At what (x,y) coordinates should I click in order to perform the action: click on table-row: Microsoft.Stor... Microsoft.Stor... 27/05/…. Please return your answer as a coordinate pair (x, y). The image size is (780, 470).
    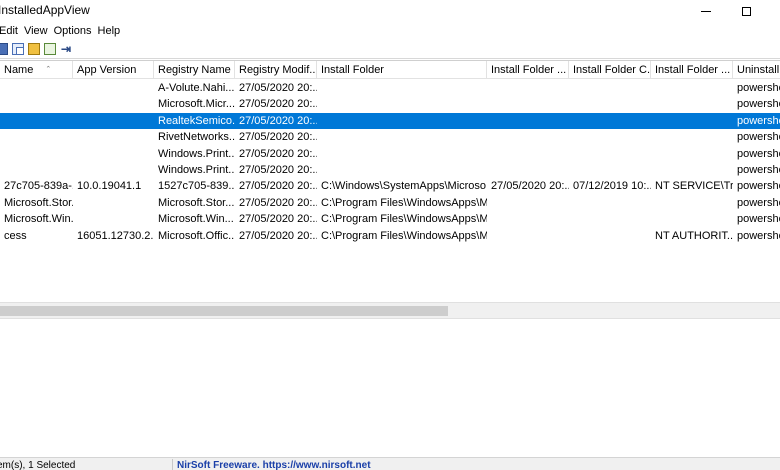
    Looking at the image, I should click on (390, 203).